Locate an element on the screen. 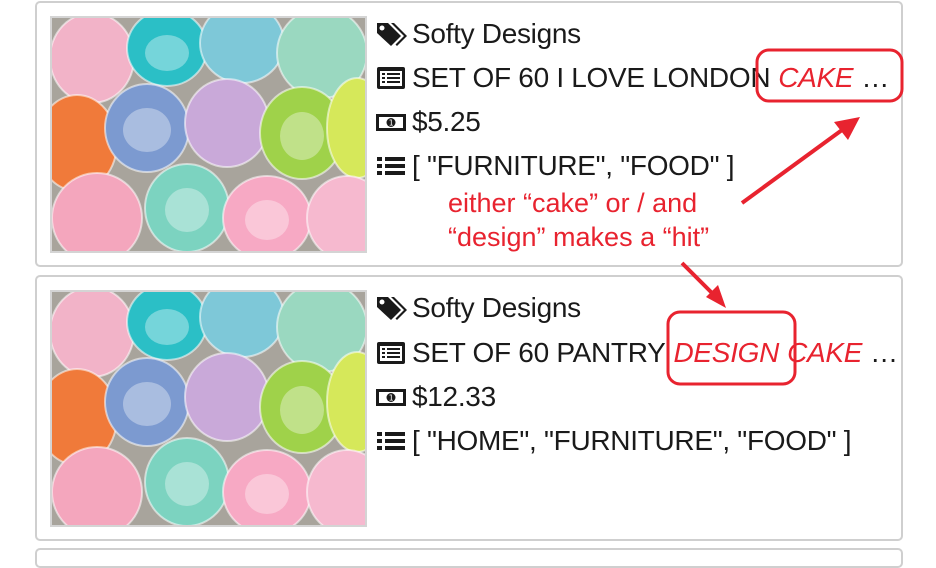 Image resolution: width=936 pixels, height=568 pixels. annotation-line-1: either “cake” or / and is located at coordinates (573, 203).